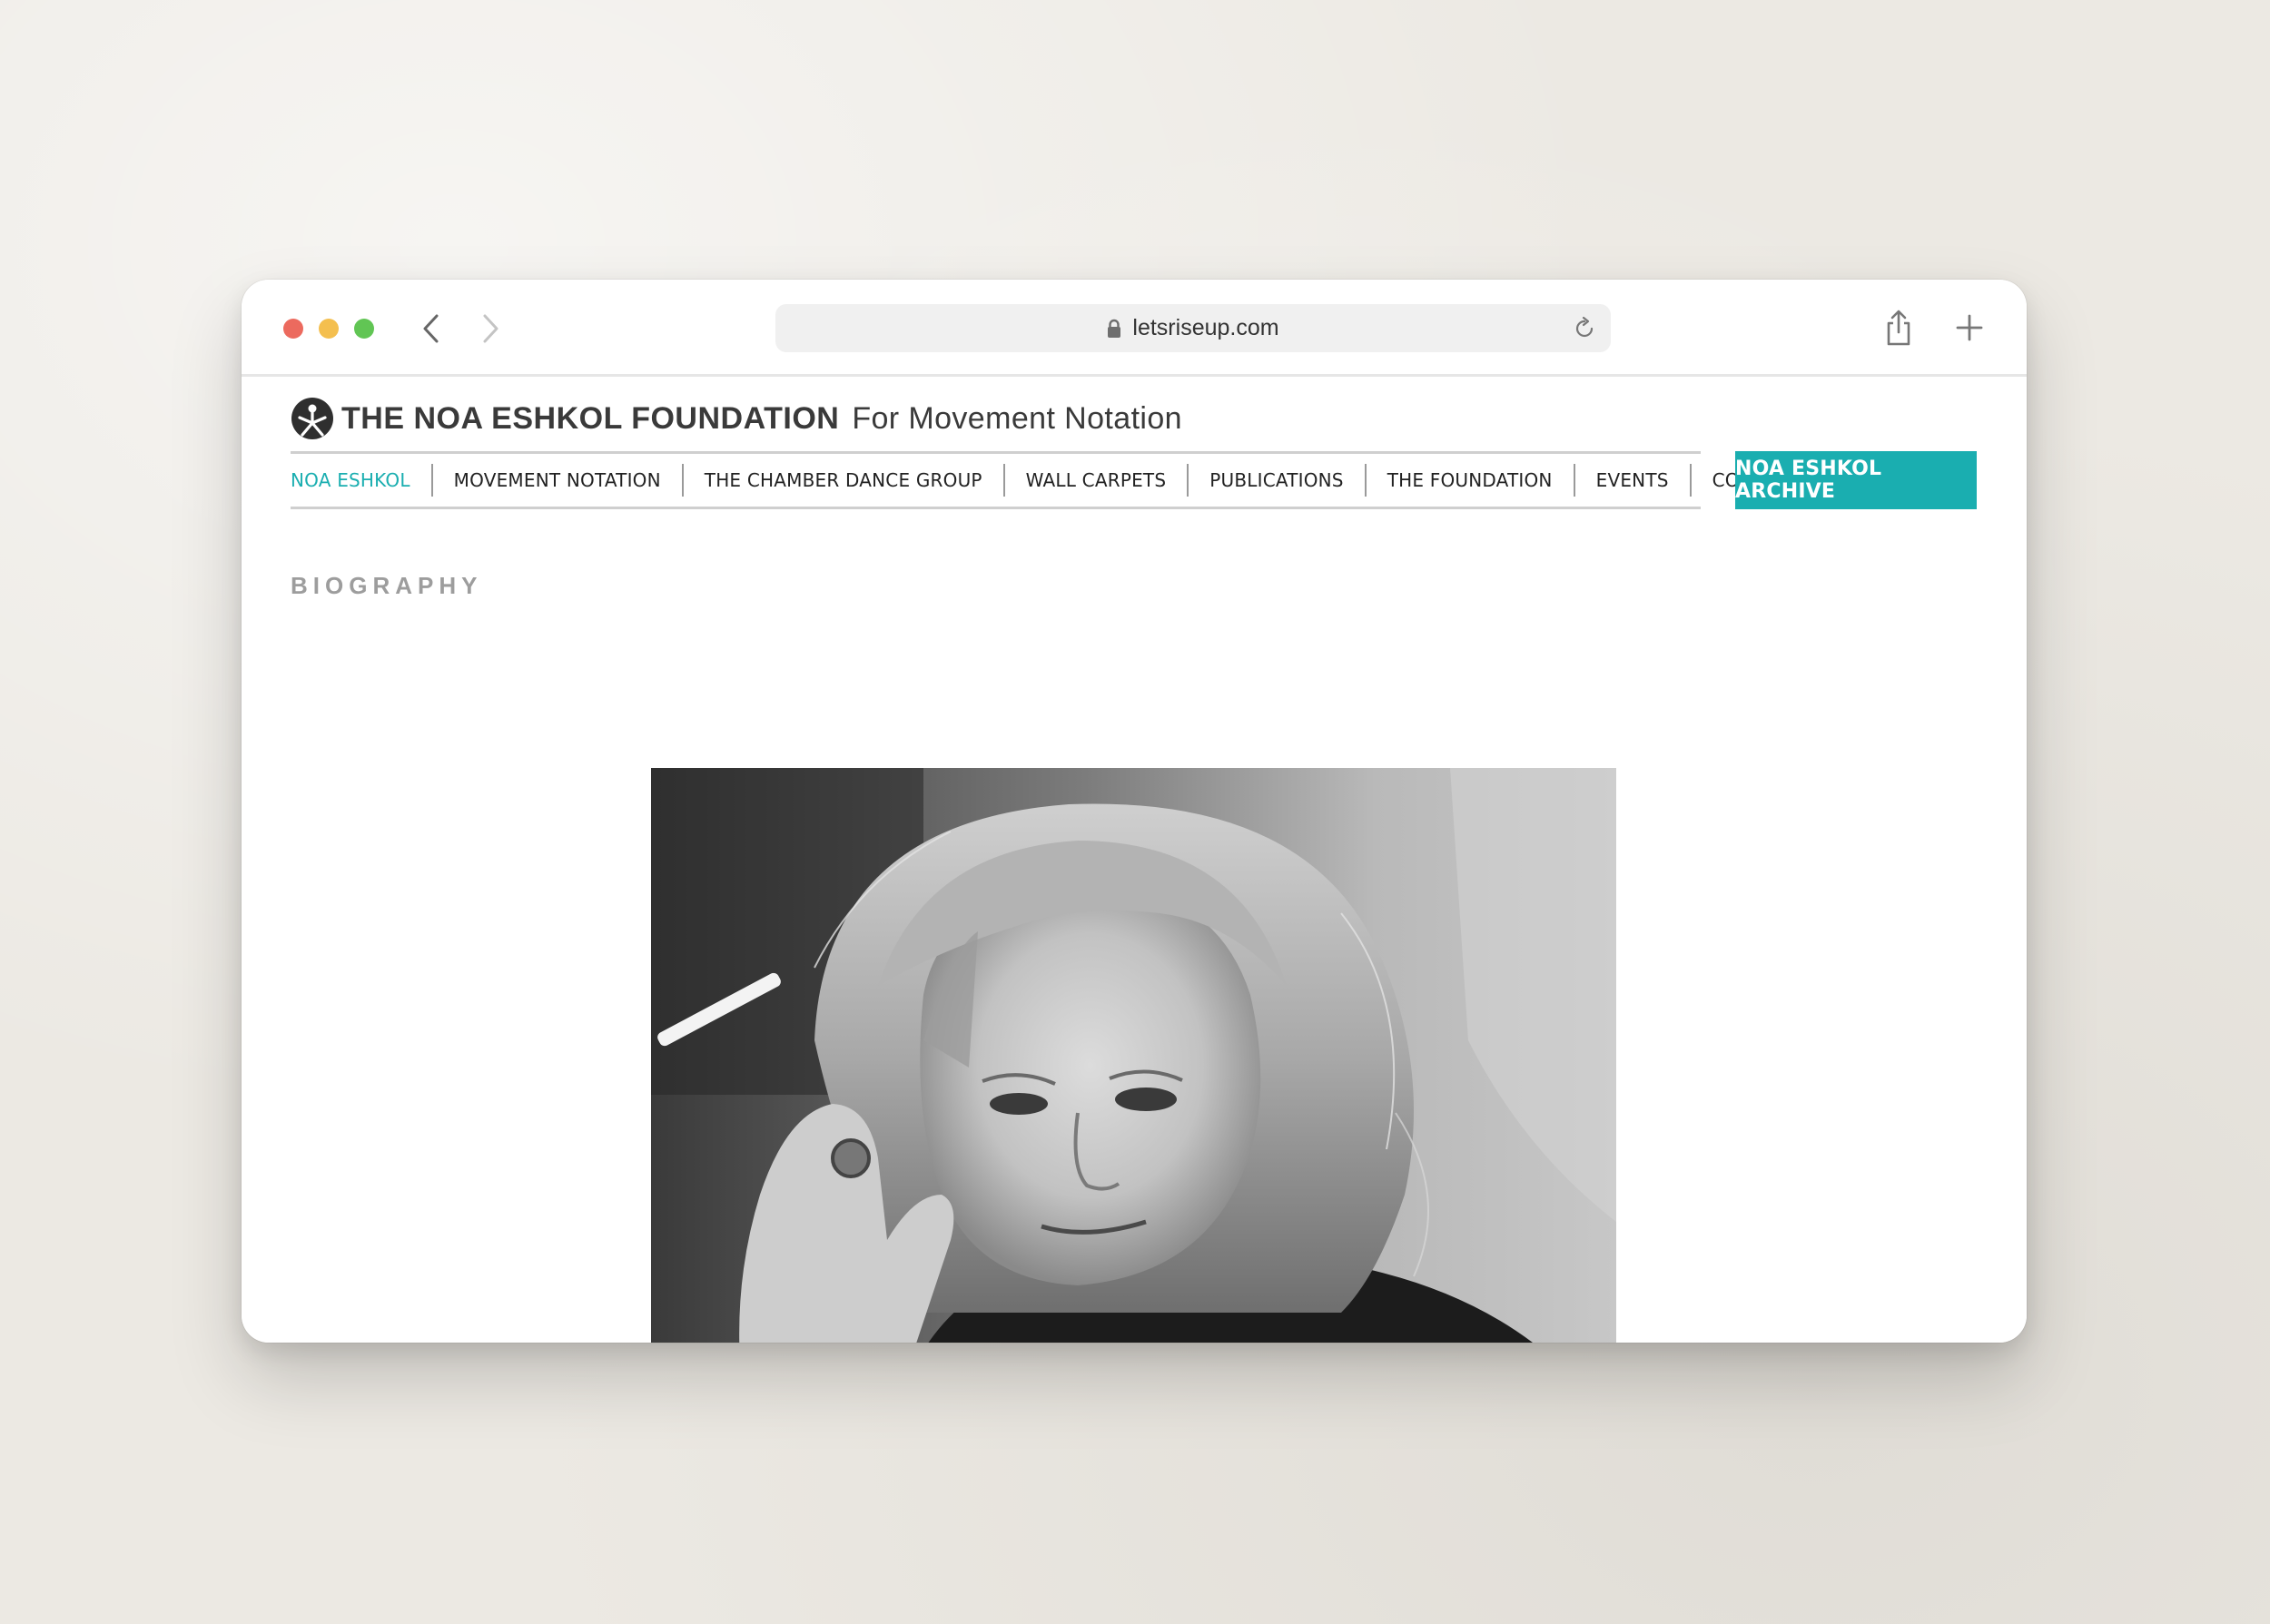  I want to click on reload-icon, so click(1584, 328).